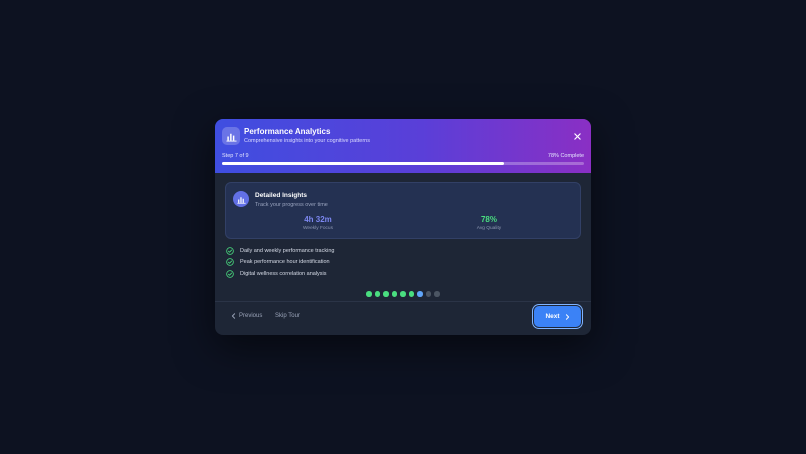 This screenshot has height=454, width=806. I want to click on list-item: Digital wellness correlation analysis, so click(403, 274).